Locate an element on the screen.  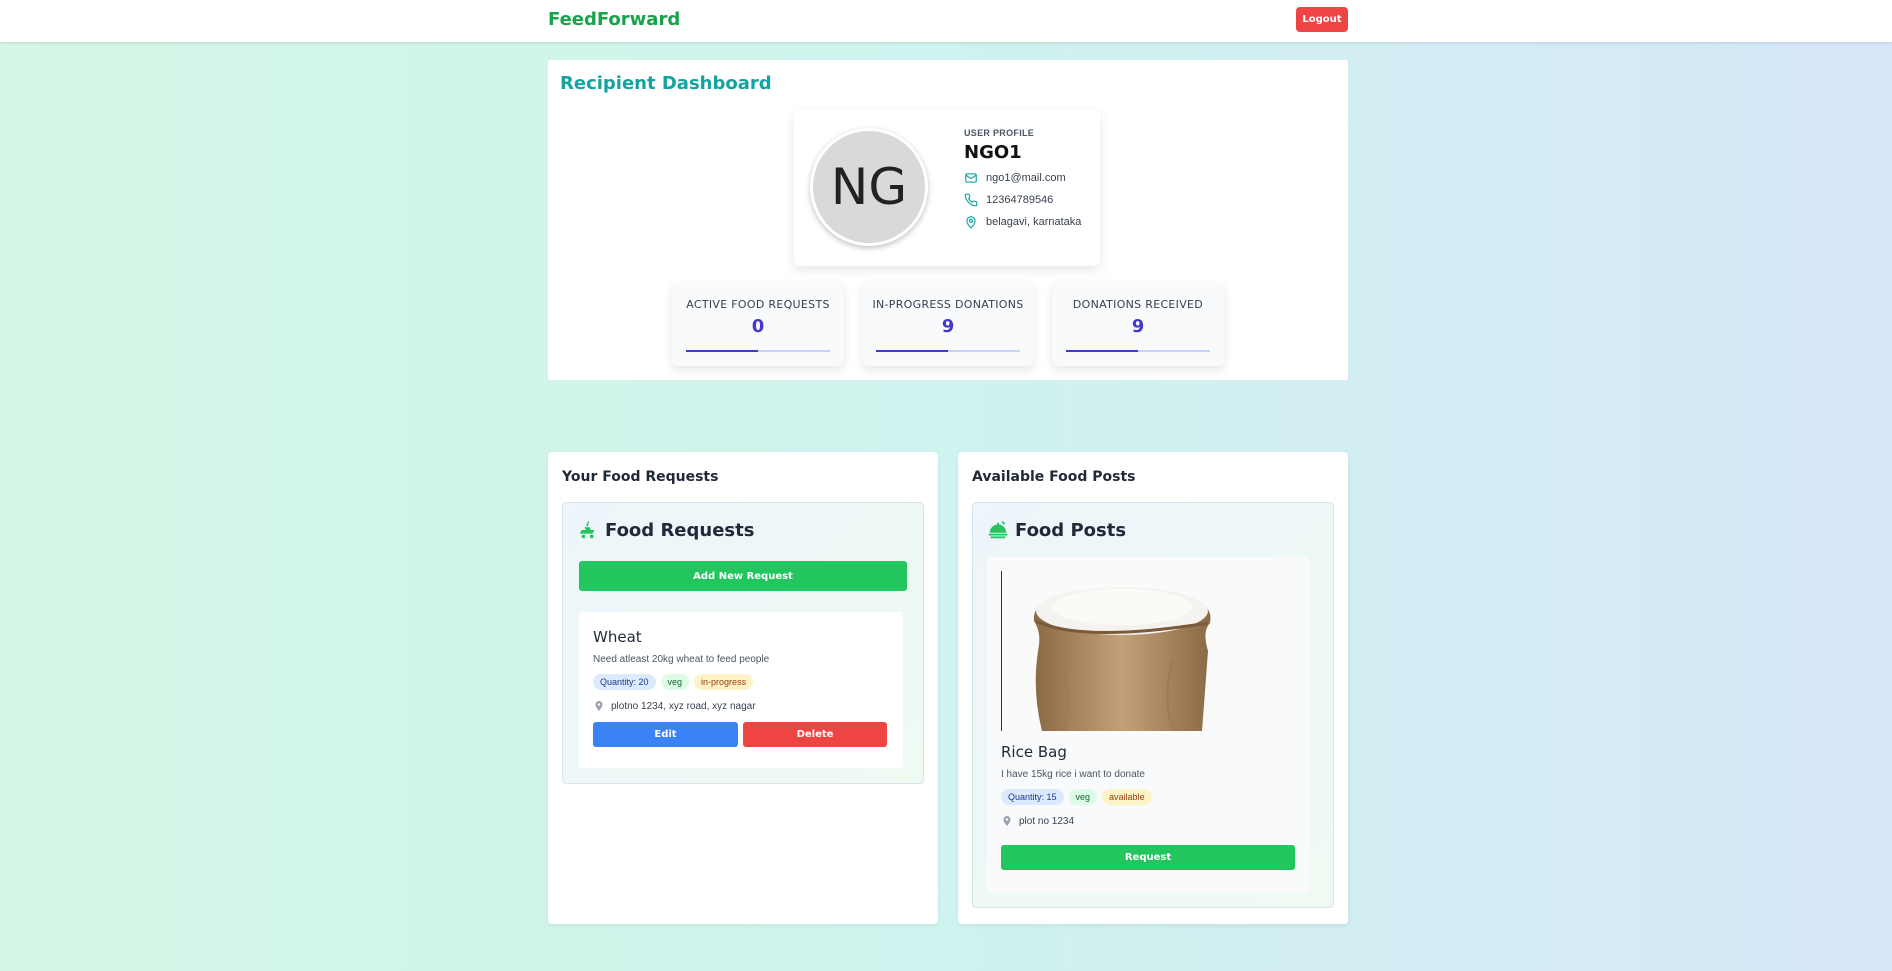
stat-active-requests: ACTIVE FOOD REQUESTS 0 is located at coordinates (758, 324).